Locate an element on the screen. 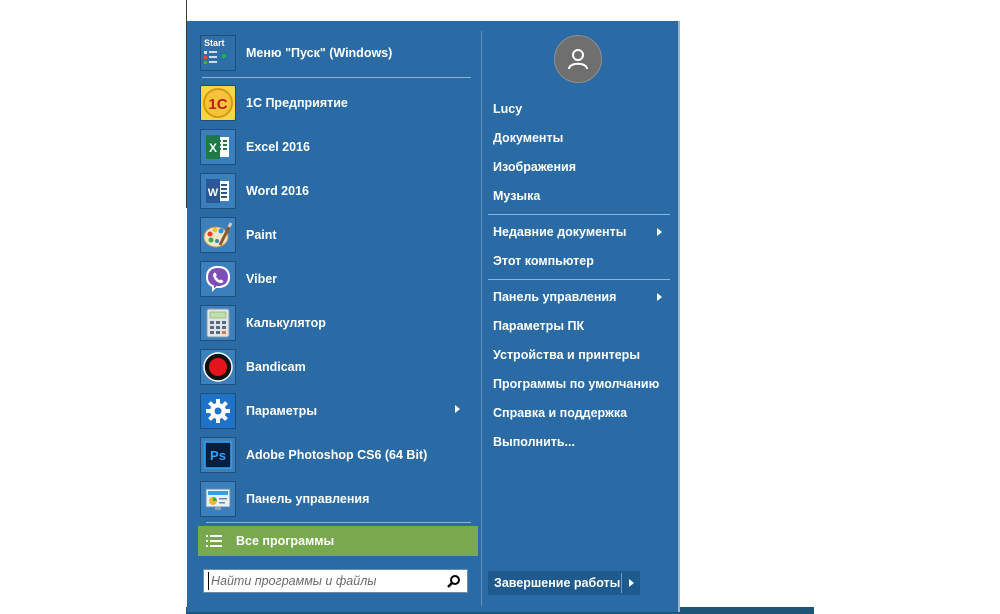  place-devices-printers: Устройства и принтеры is located at coordinates (577, 355).